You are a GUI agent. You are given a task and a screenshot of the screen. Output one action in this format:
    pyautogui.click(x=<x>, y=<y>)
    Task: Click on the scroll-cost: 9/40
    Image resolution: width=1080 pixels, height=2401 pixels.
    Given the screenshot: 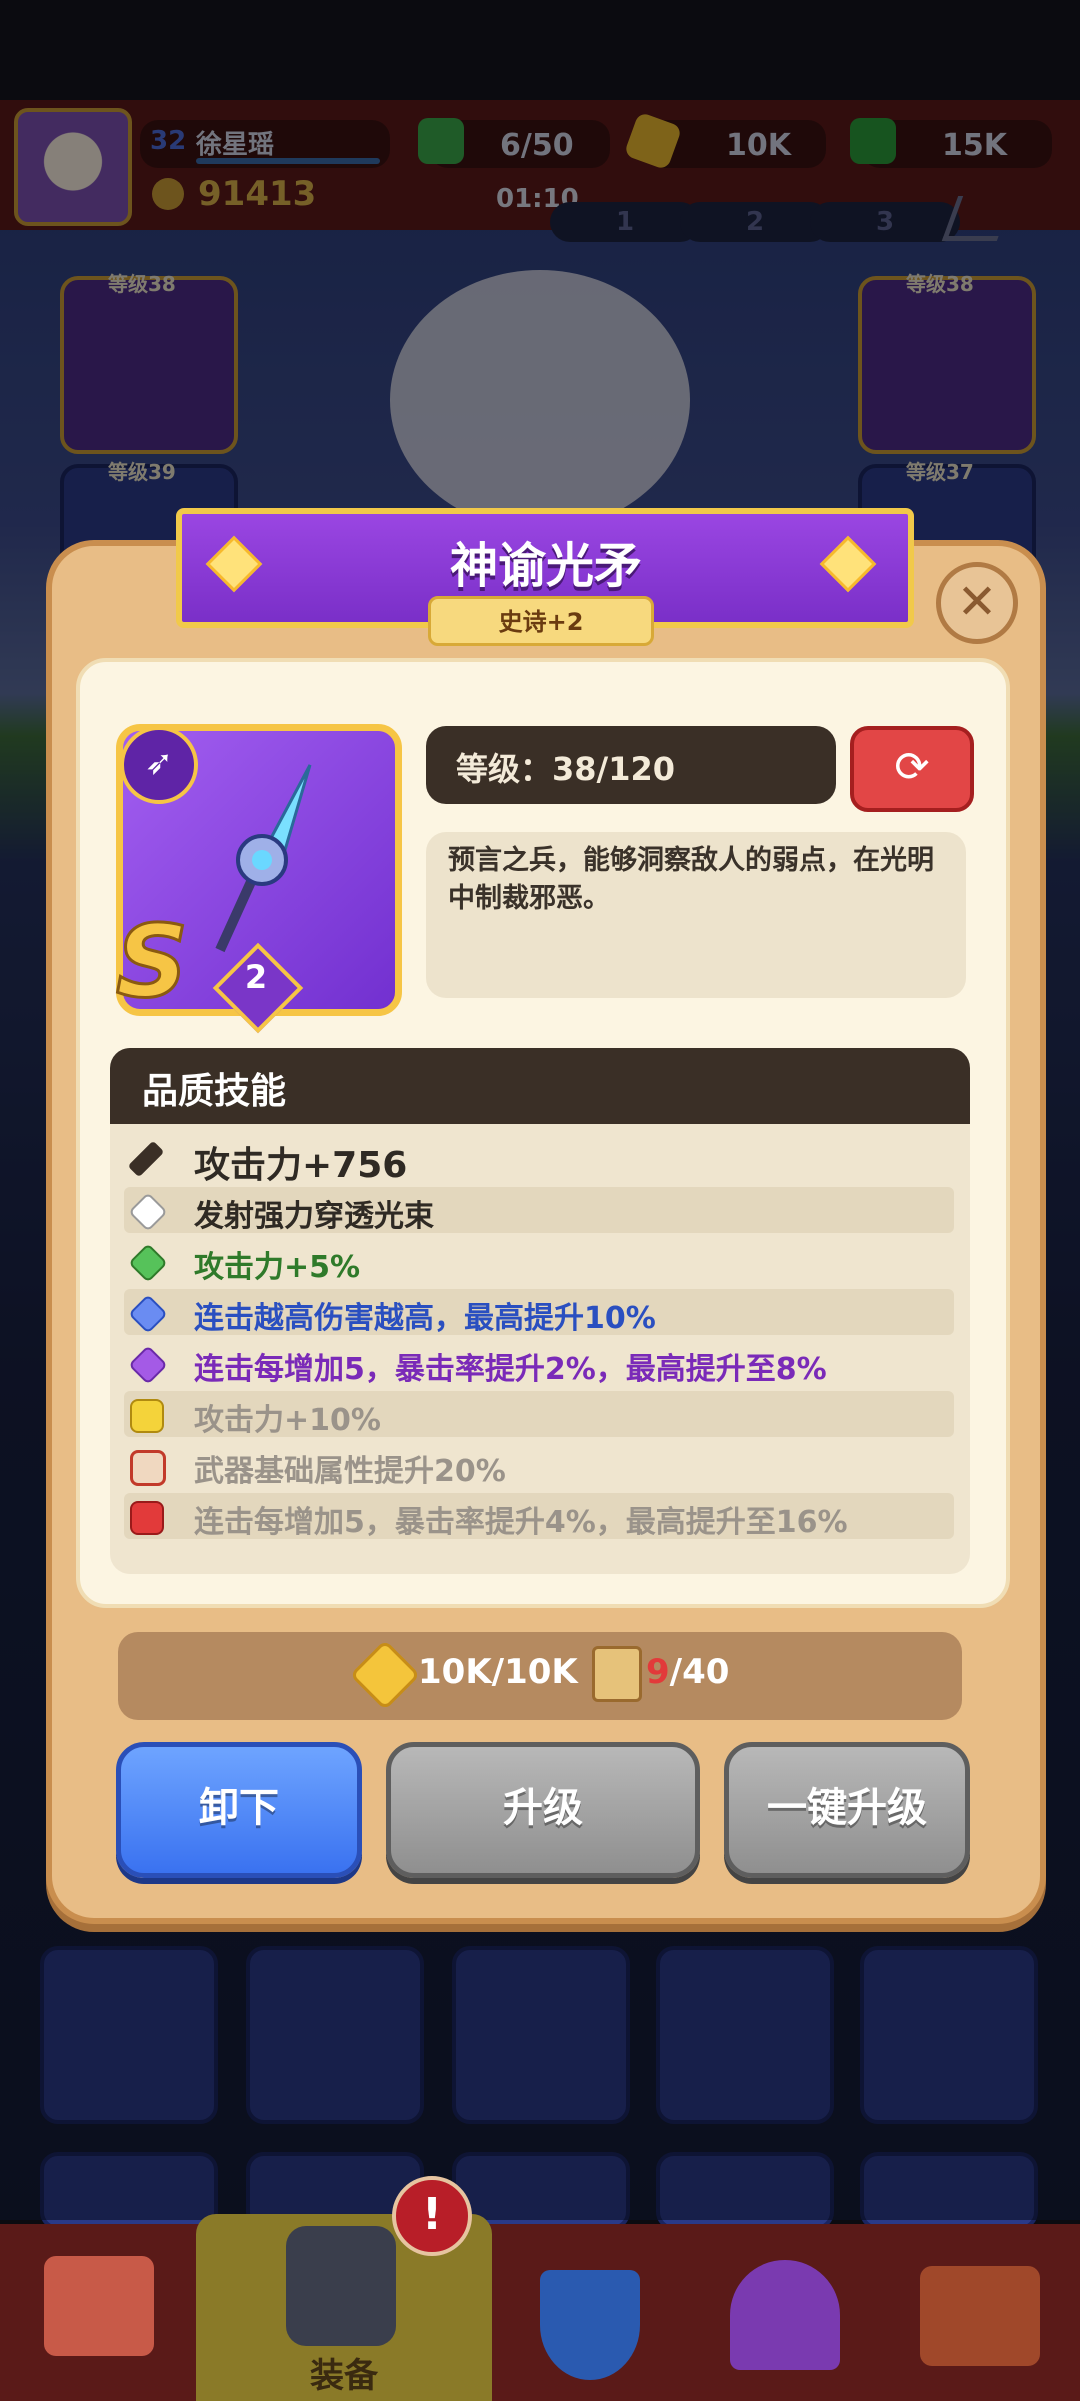 What is the action you would take?
    pyautogui.click(x=687, y=1672)
    